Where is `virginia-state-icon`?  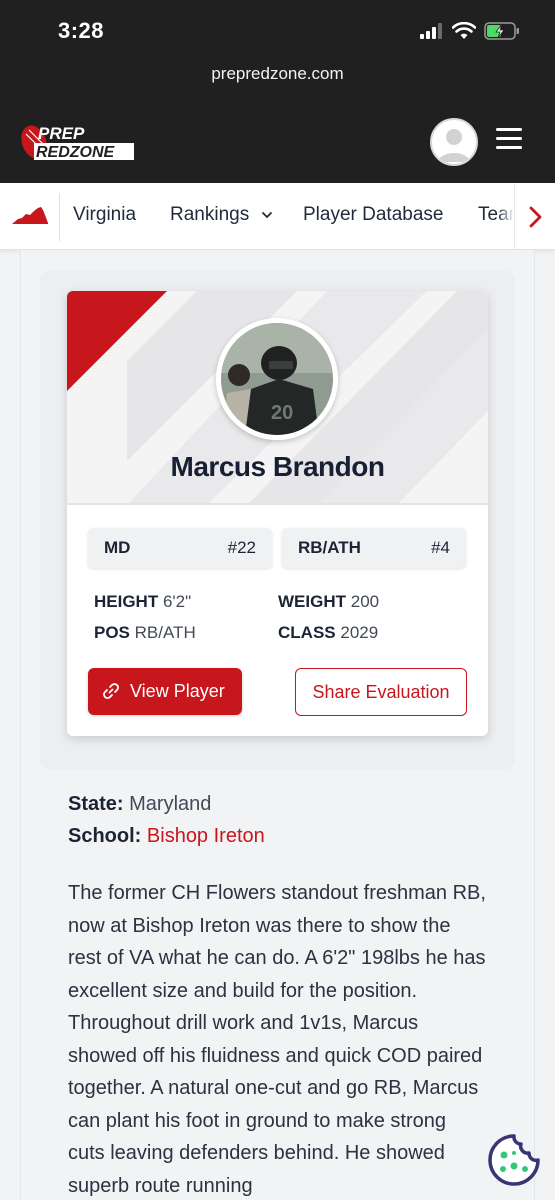
virginia-state-icon is located at coordinates (30, 216).